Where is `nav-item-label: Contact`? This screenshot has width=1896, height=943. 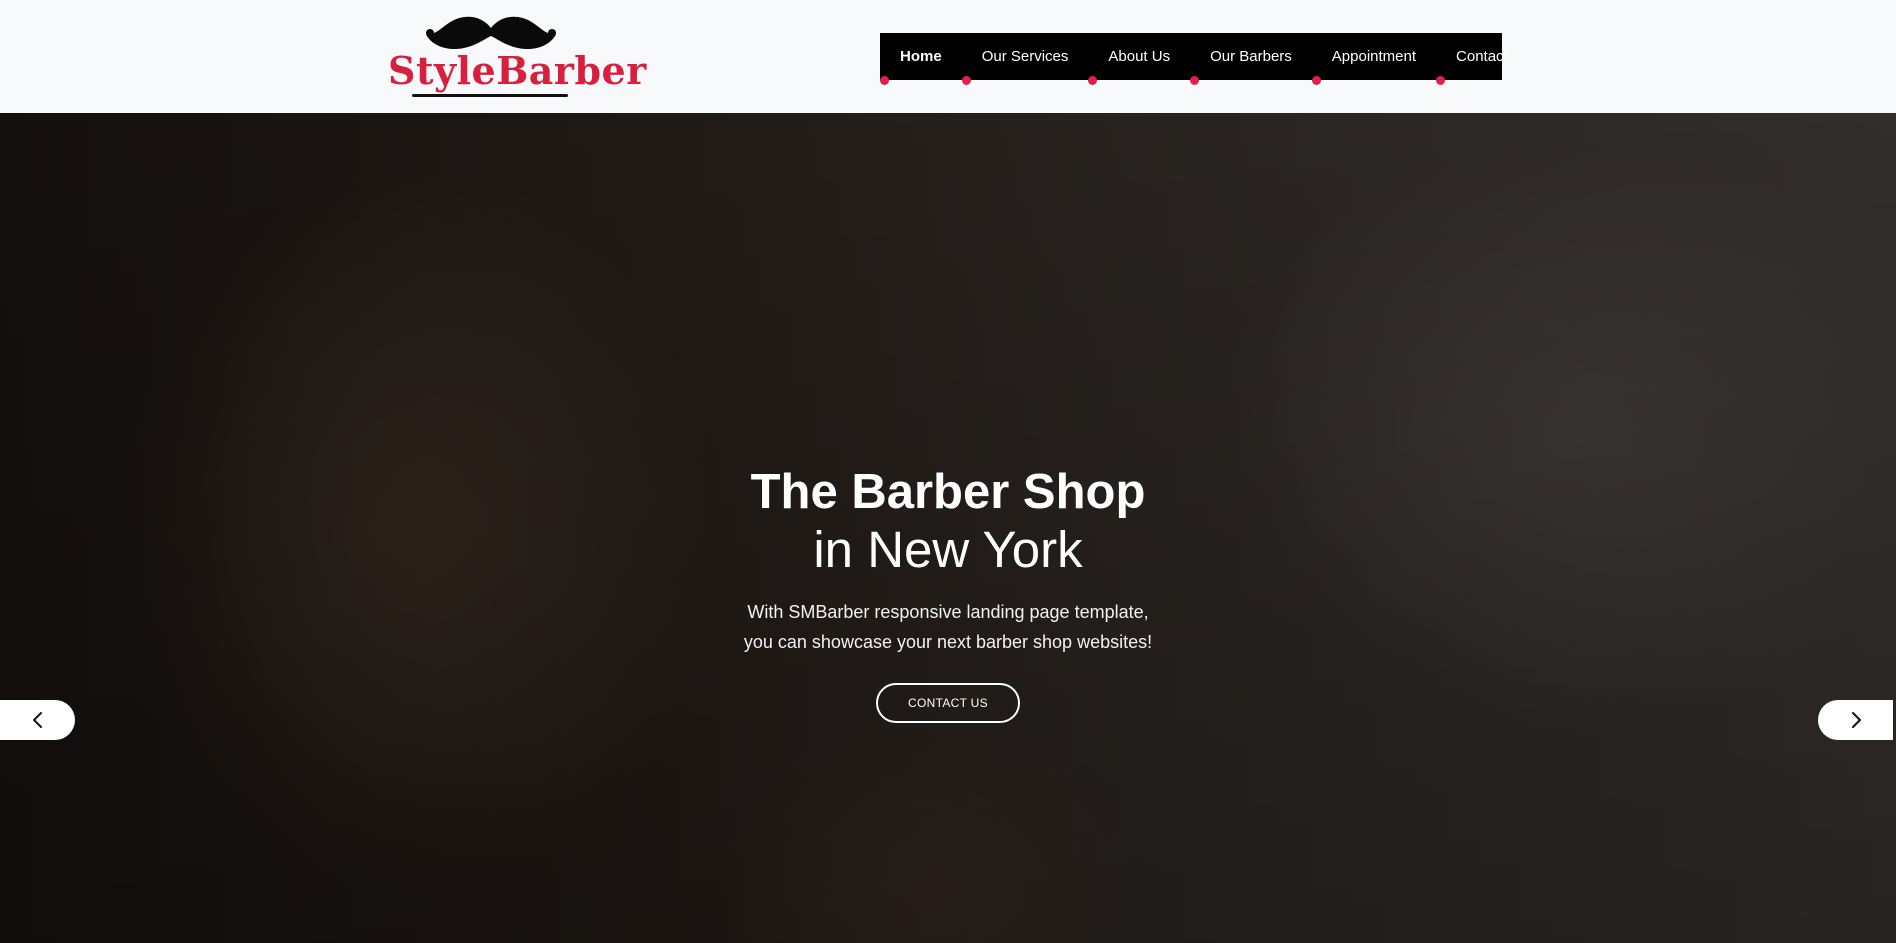
nav-item-label: Contact is located at coordinates (1482, 56).